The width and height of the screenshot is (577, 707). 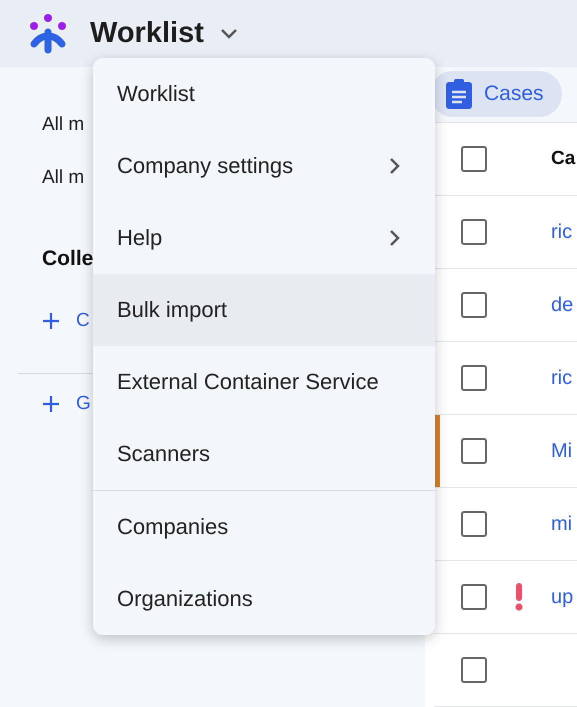 I want to click on logo-icon, so click(x=48, y=34).